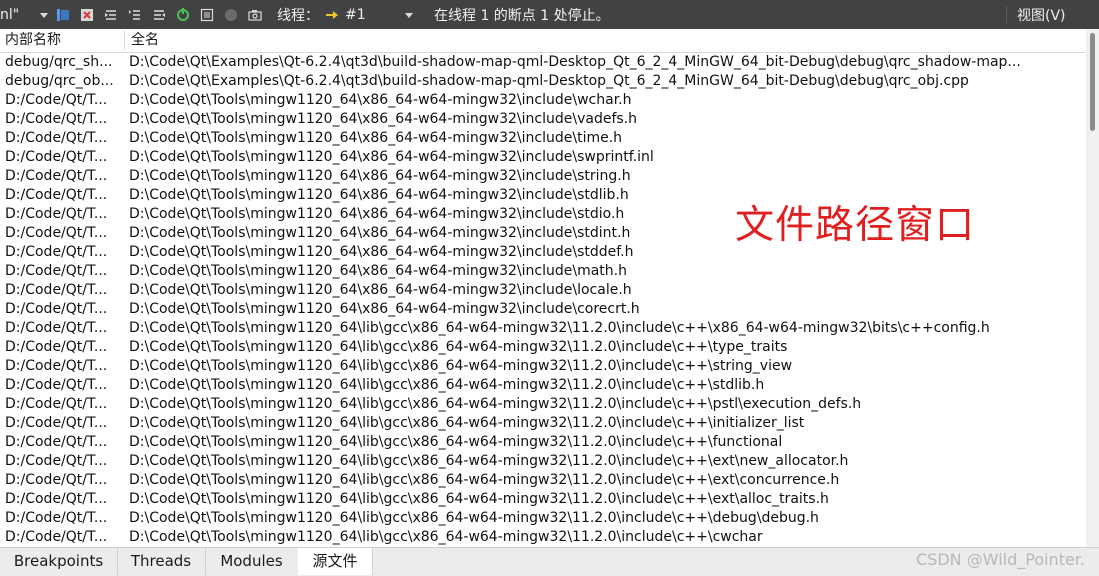 The image size is (1099, 576). Describe the element at coordinates (332, 14) in the screenshot. I see `thread-arrow-icon` at that location.